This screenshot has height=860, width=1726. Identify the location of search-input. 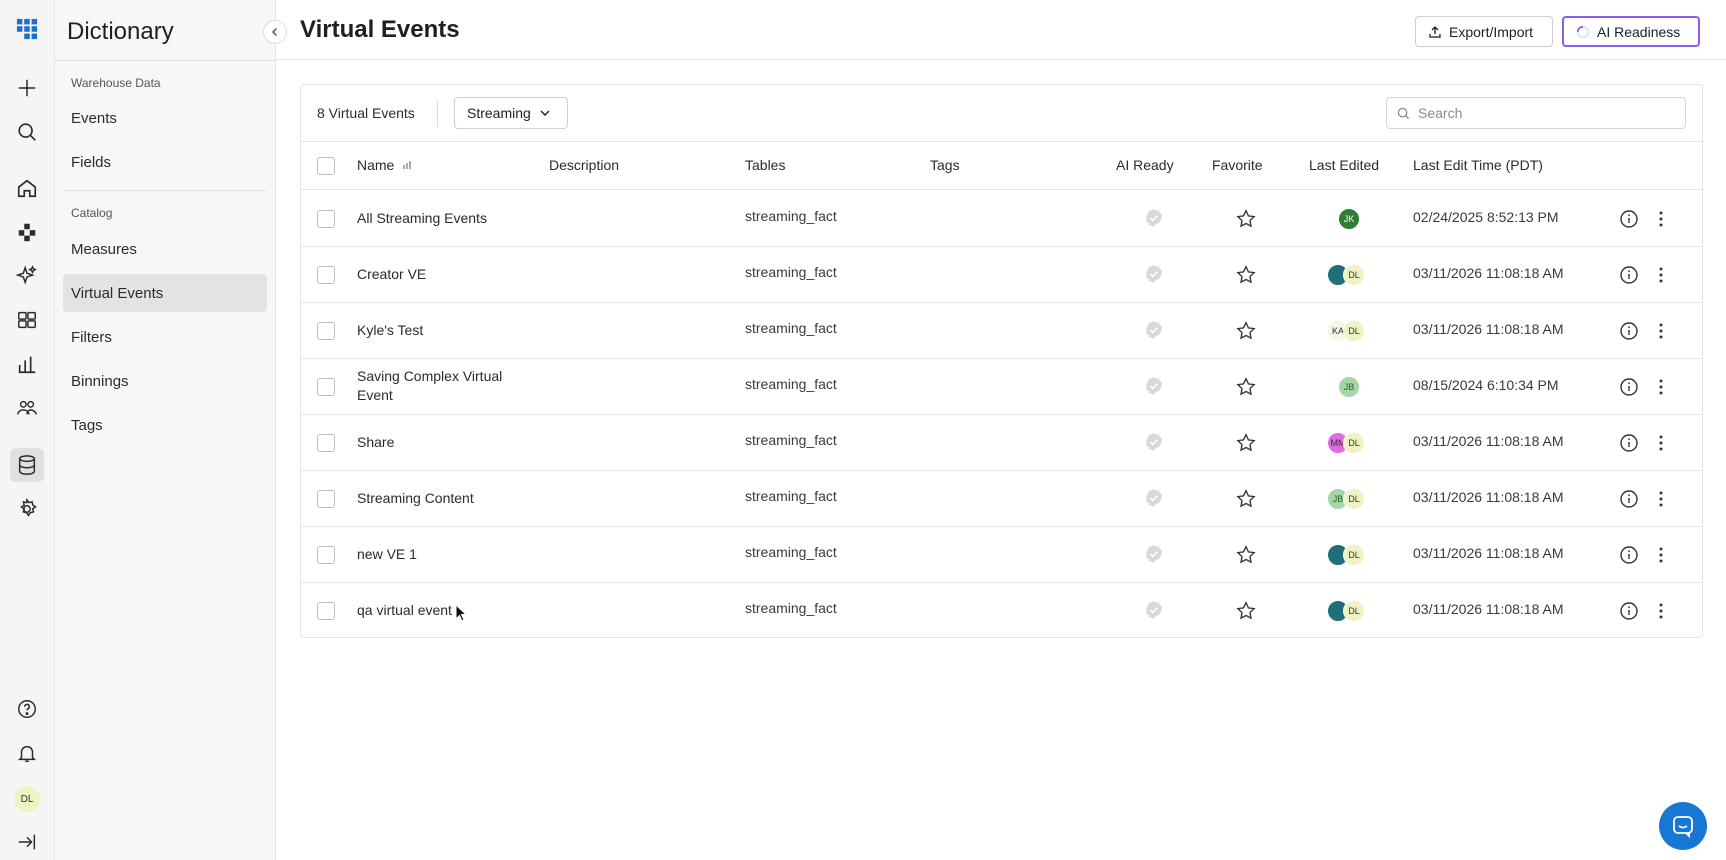
(1543, 113).